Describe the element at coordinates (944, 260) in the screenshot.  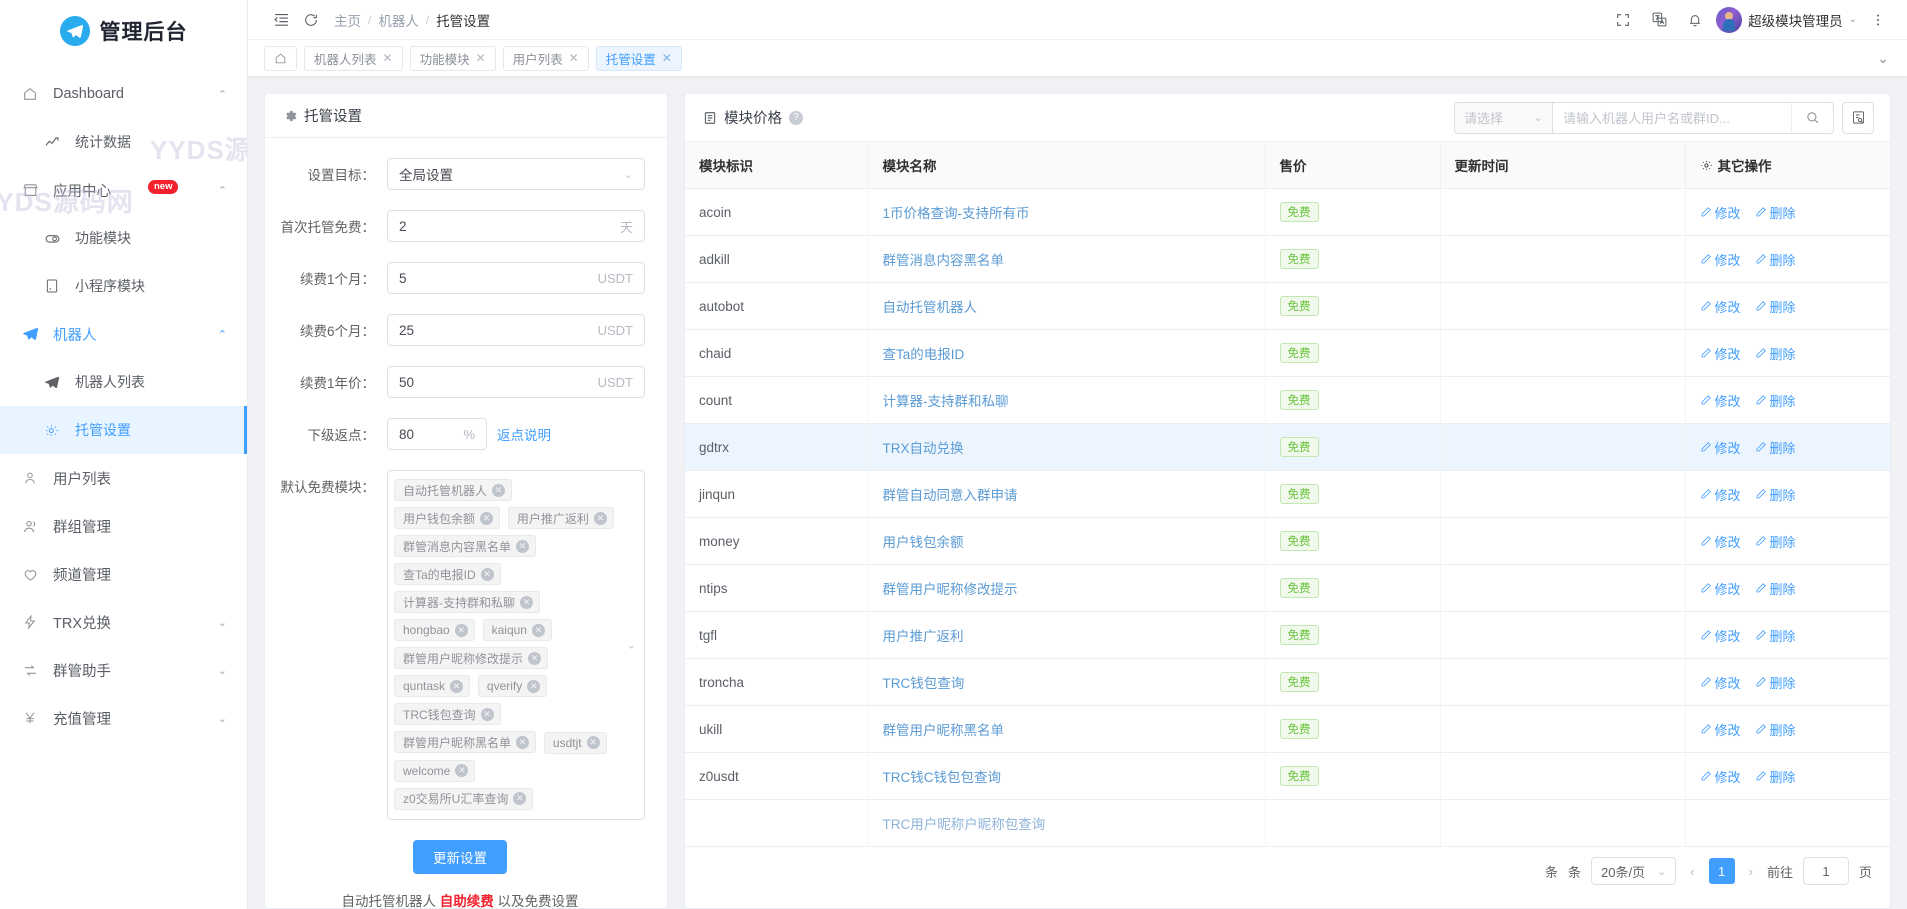
I see `module-name-link: 群管消息内容黑名单` at that location.